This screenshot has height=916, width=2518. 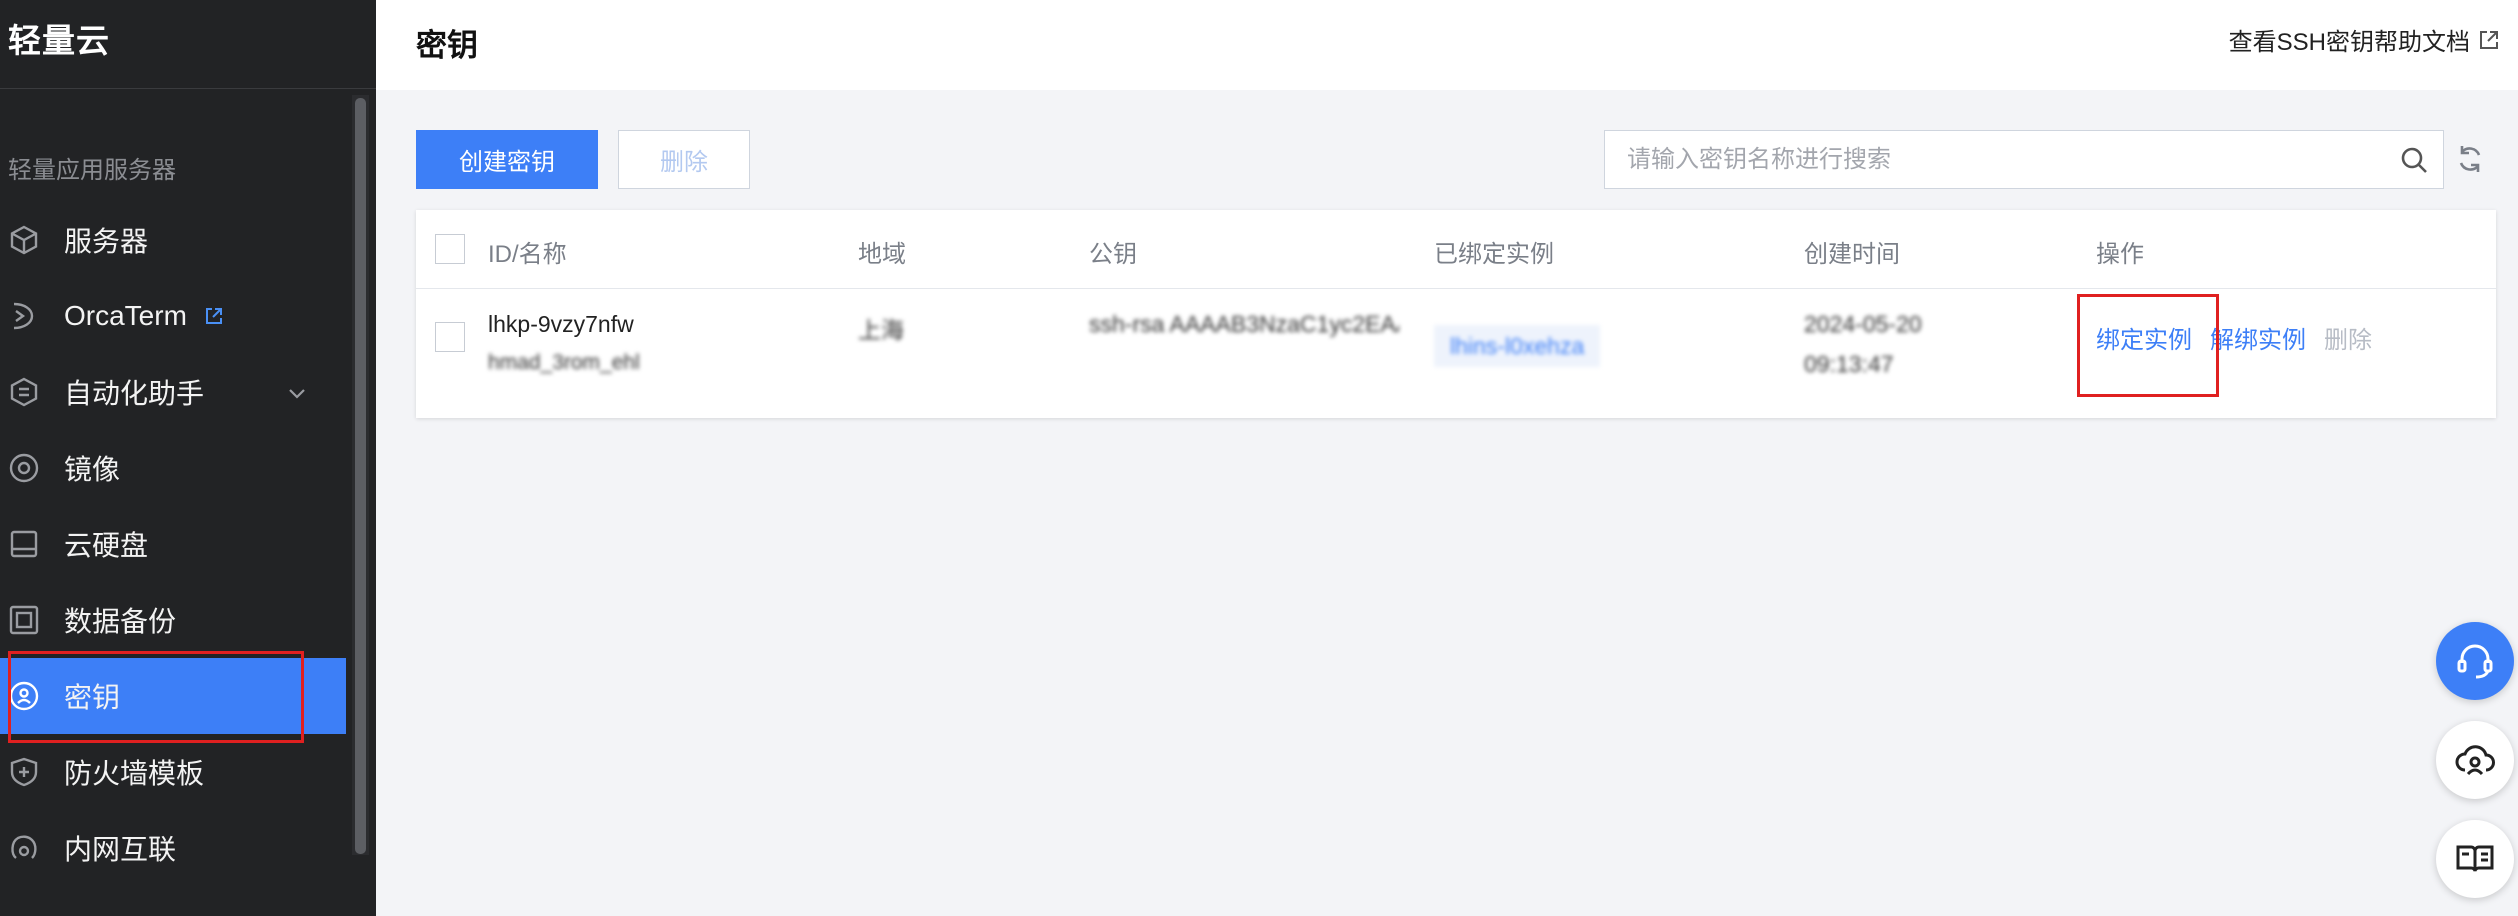 What do you see at coordinates (2148, 345) in the screenshot?
I see `highlight-box-bind` at bounding box center [2148, 345].